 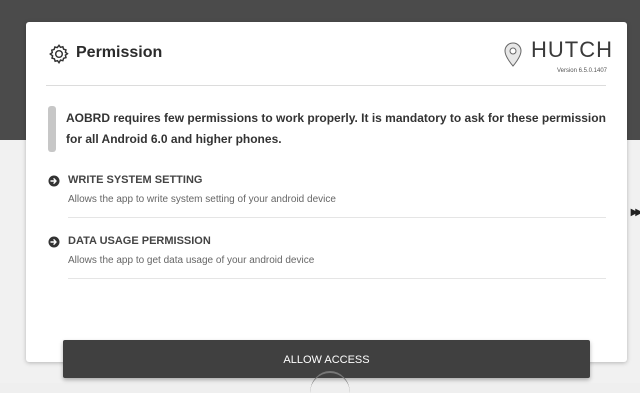 I want to click on version-label: Version 6.5.0.1407, so click(x=581, y=71).